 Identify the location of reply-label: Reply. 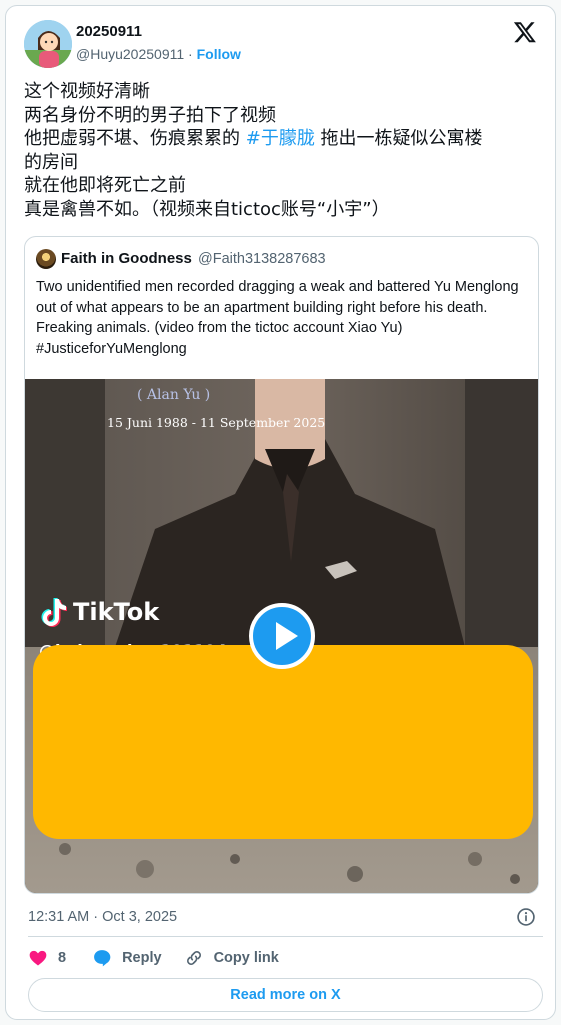
(142, 958).